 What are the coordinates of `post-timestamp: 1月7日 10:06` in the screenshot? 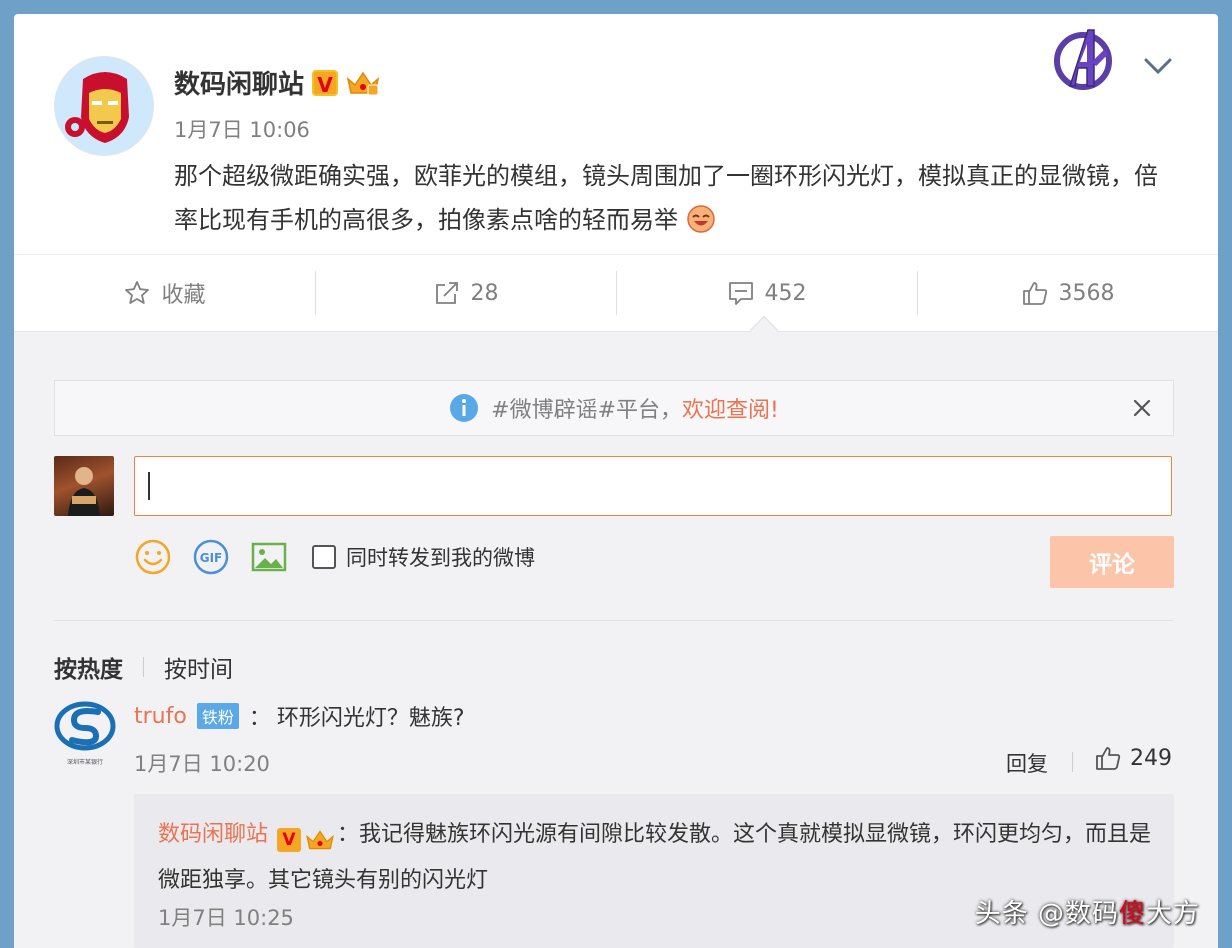 It's located at (242, 129).